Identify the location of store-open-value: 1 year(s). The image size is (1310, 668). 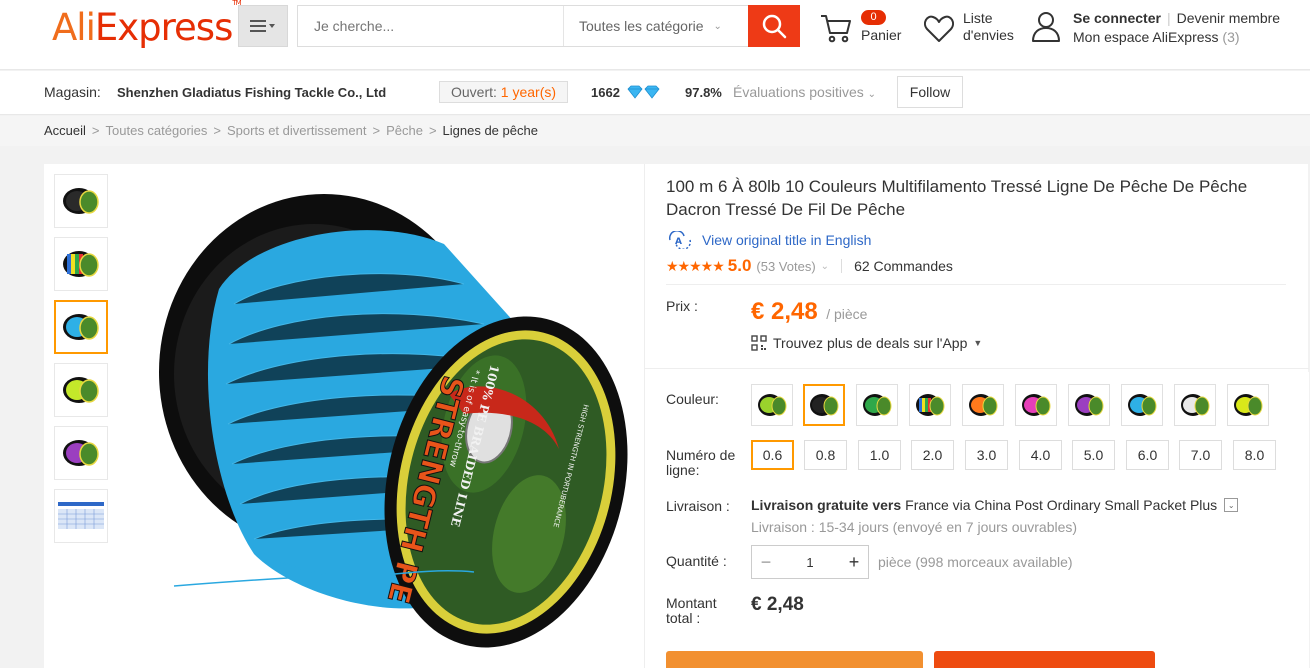
(528, 92).